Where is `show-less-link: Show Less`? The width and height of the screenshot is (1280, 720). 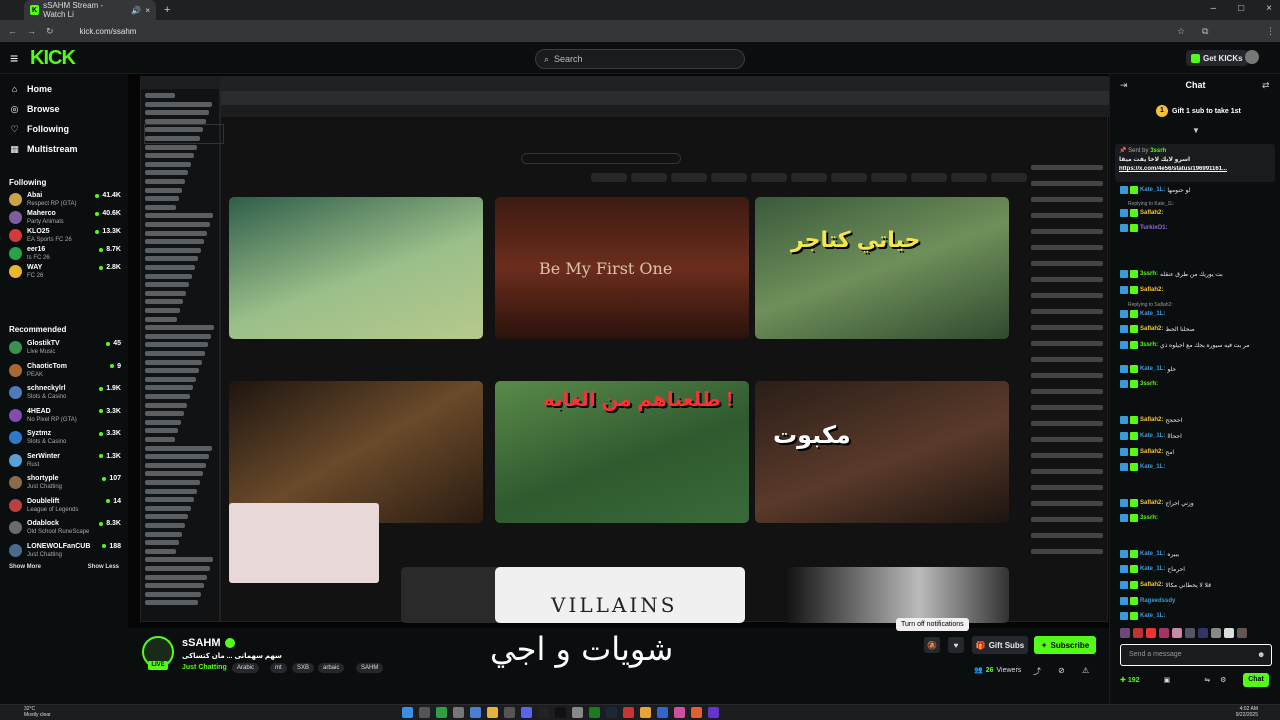
show-less-link: Show Less is located at coordinates (103, 567).